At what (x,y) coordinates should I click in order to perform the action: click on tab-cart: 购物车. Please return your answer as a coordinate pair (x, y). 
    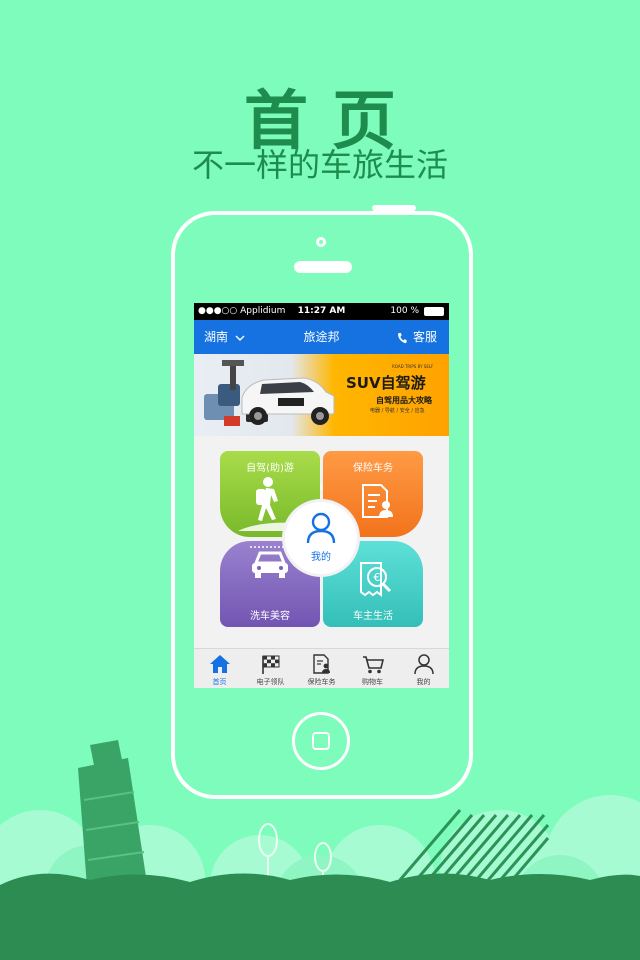
    Looking at the image, I should click on (372, 668).